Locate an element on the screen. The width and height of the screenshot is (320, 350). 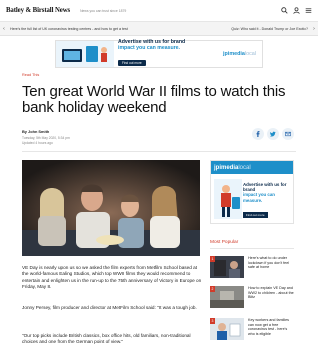
advert-brand-suffix: local is located at coordinates (250, 54).